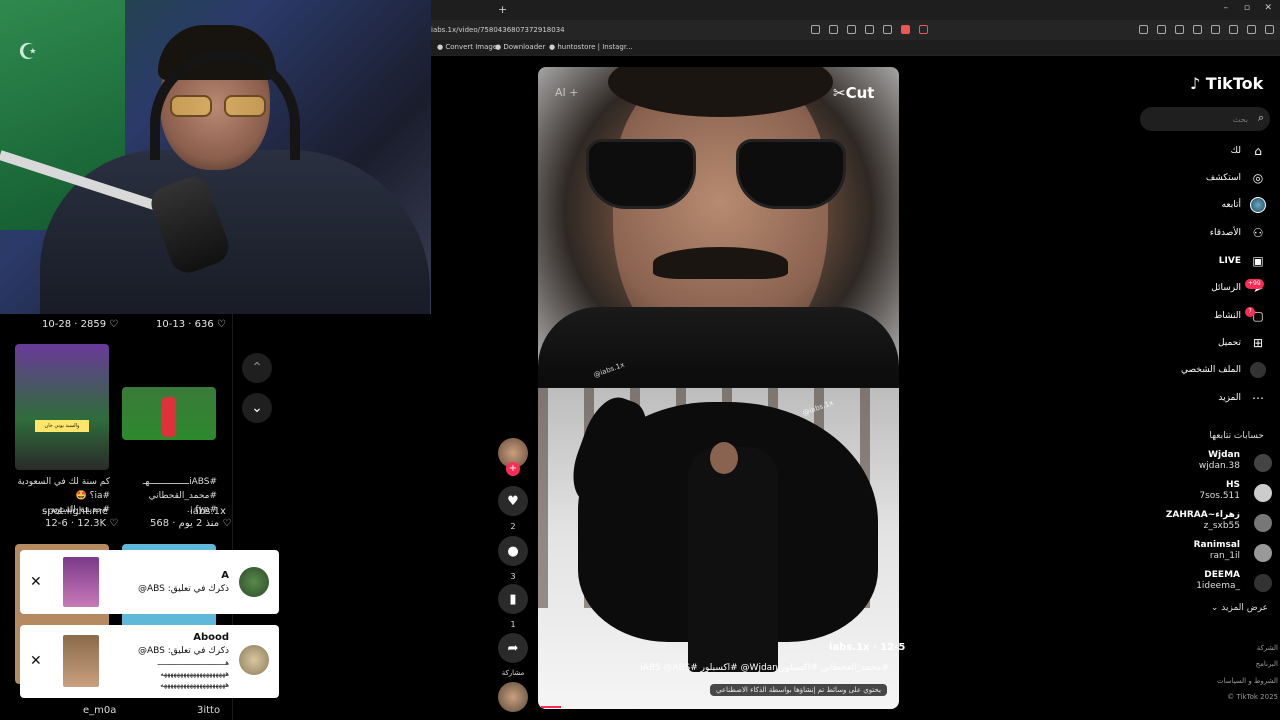  What do you see at coordinates (1224, 556) in the screenshot?
I see `account-handle: ran_1il` at bounding box center [1224, 556].